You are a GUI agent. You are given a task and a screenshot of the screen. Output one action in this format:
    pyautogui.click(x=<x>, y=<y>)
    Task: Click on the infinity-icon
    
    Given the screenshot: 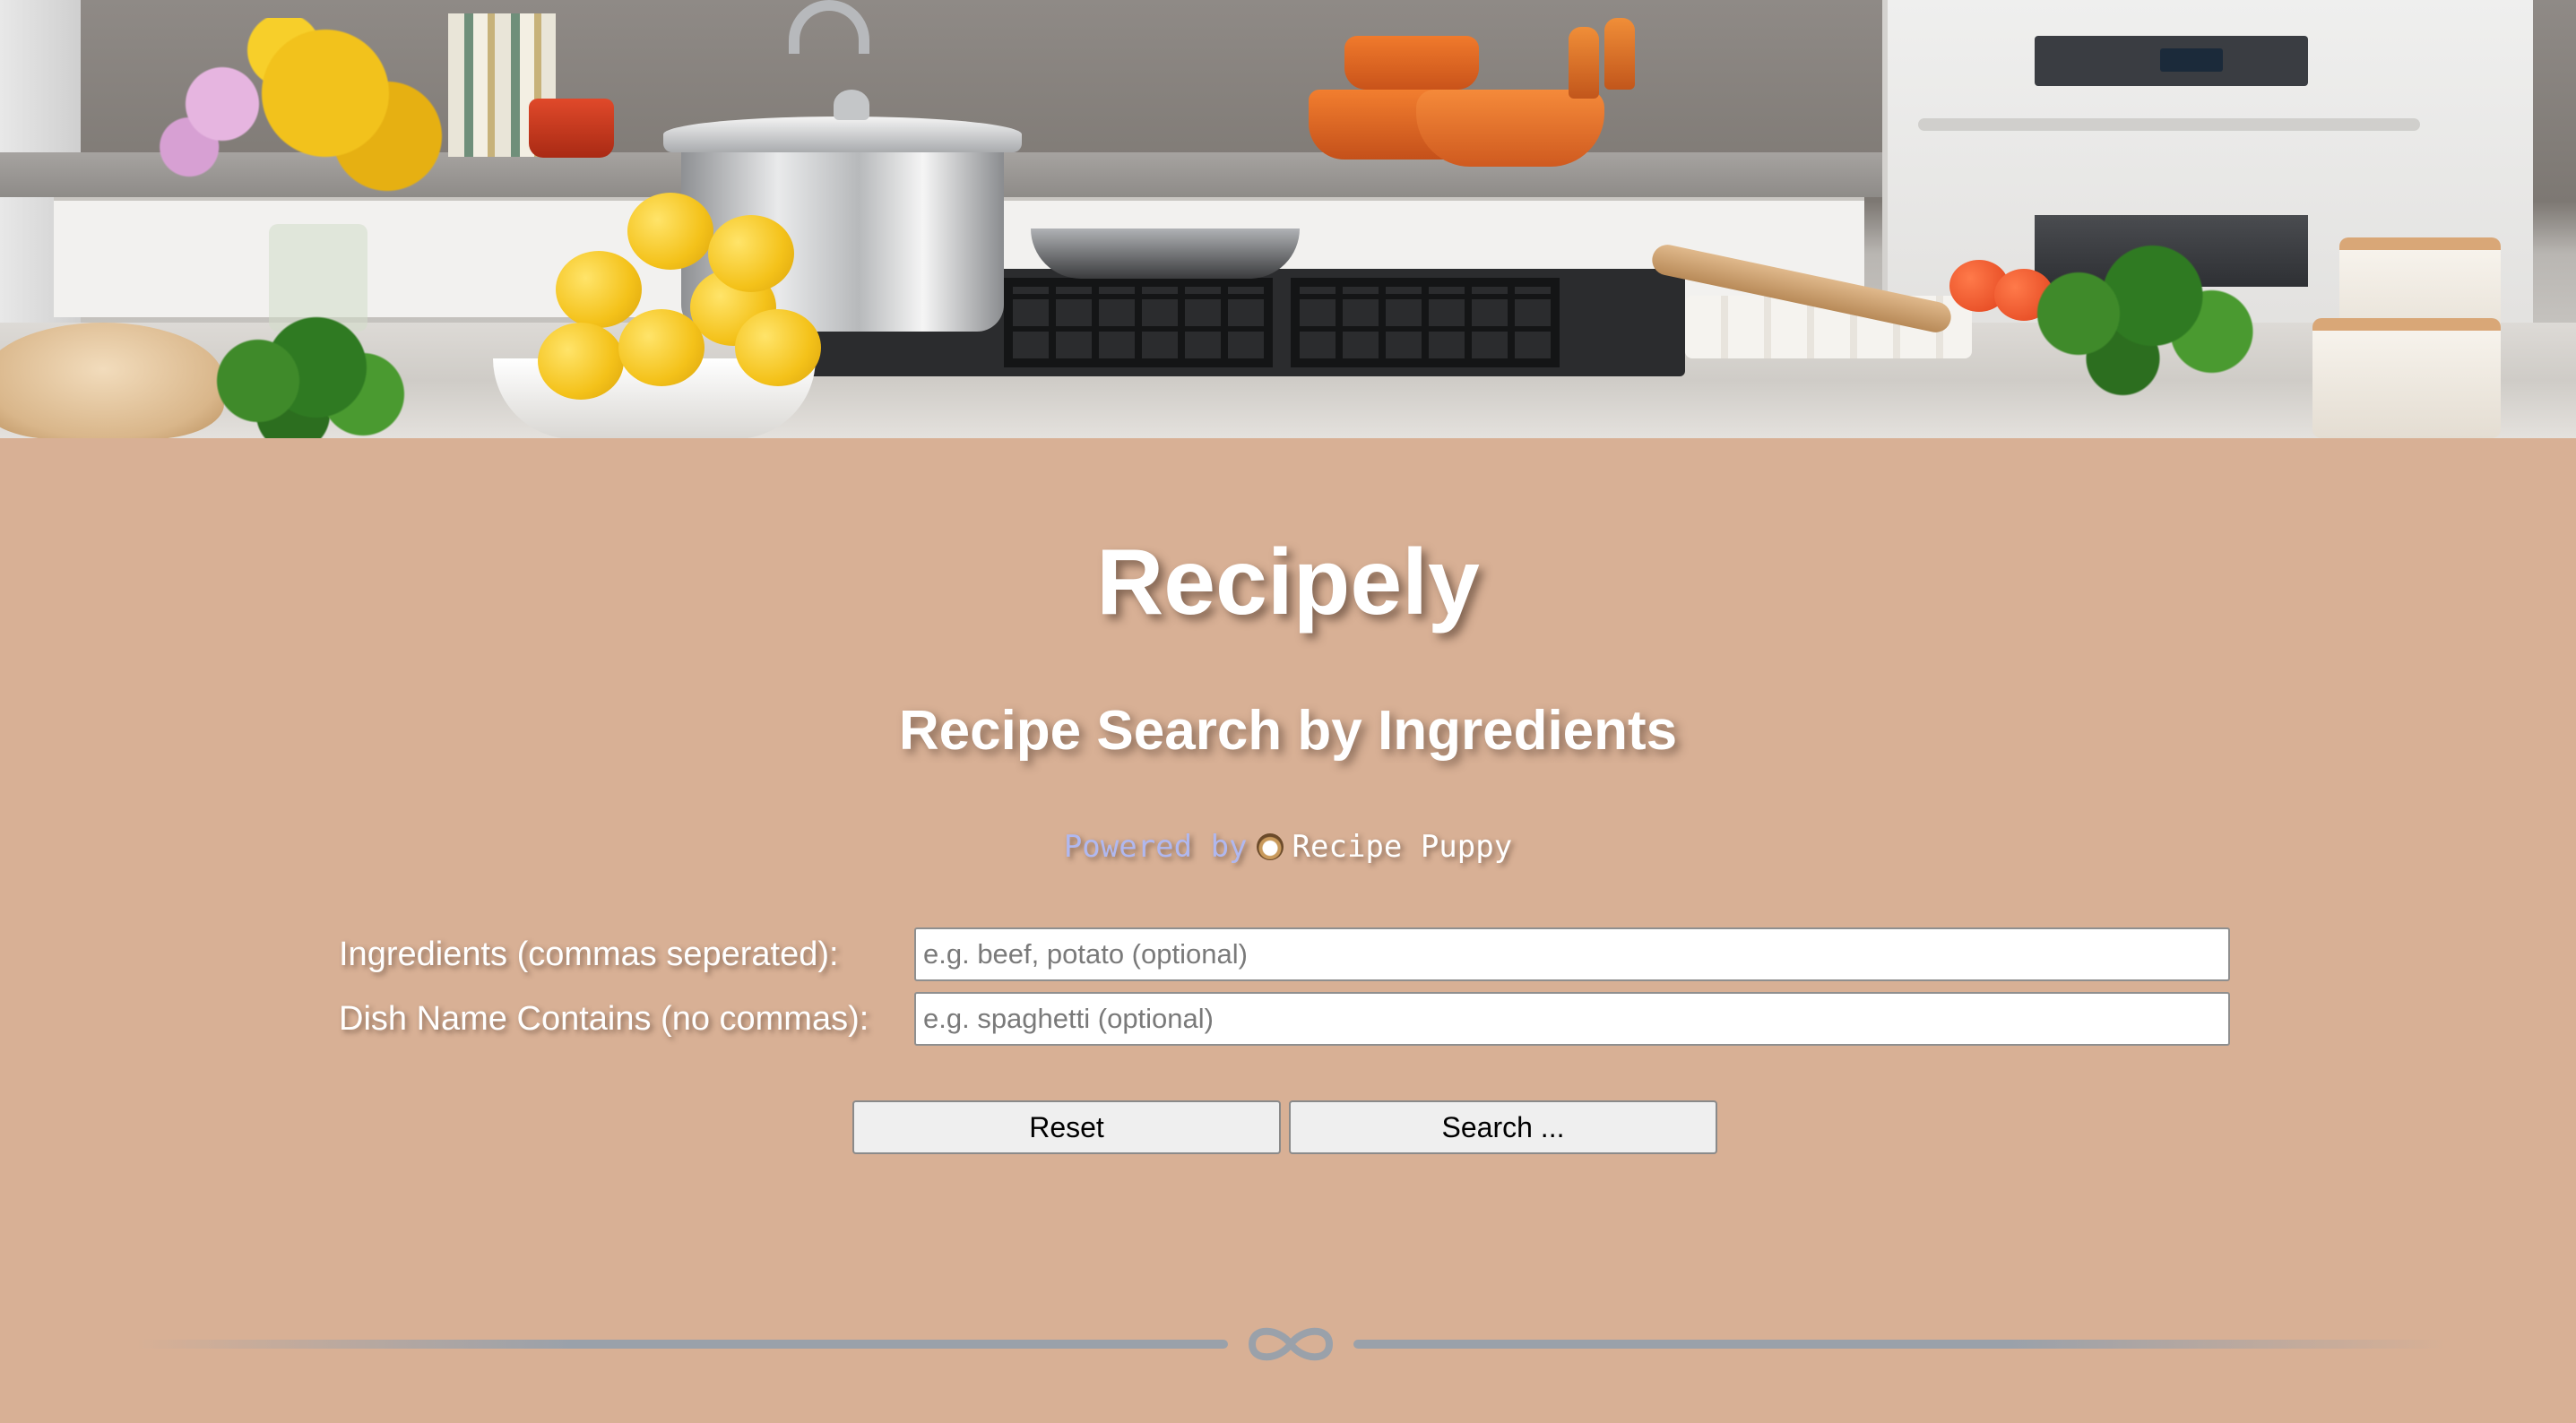 What is the action you would take?
    pyautogui.click(x=1291, y=1344)
    